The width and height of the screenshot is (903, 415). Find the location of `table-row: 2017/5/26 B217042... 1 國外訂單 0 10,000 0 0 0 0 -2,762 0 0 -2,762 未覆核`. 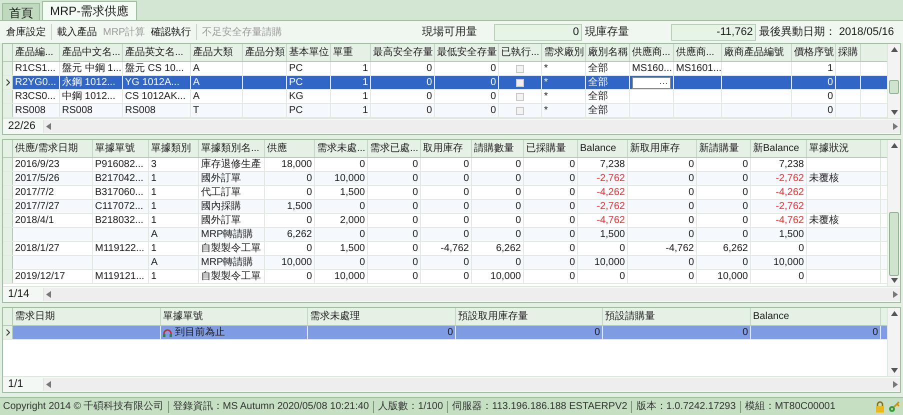

table-row: 2017/5/26 B217042... 1 國外訂單 0 10,000 0 0 0 0 -2,762 0 0 -2,762 未覆核 is located at coordinates (445, 179).